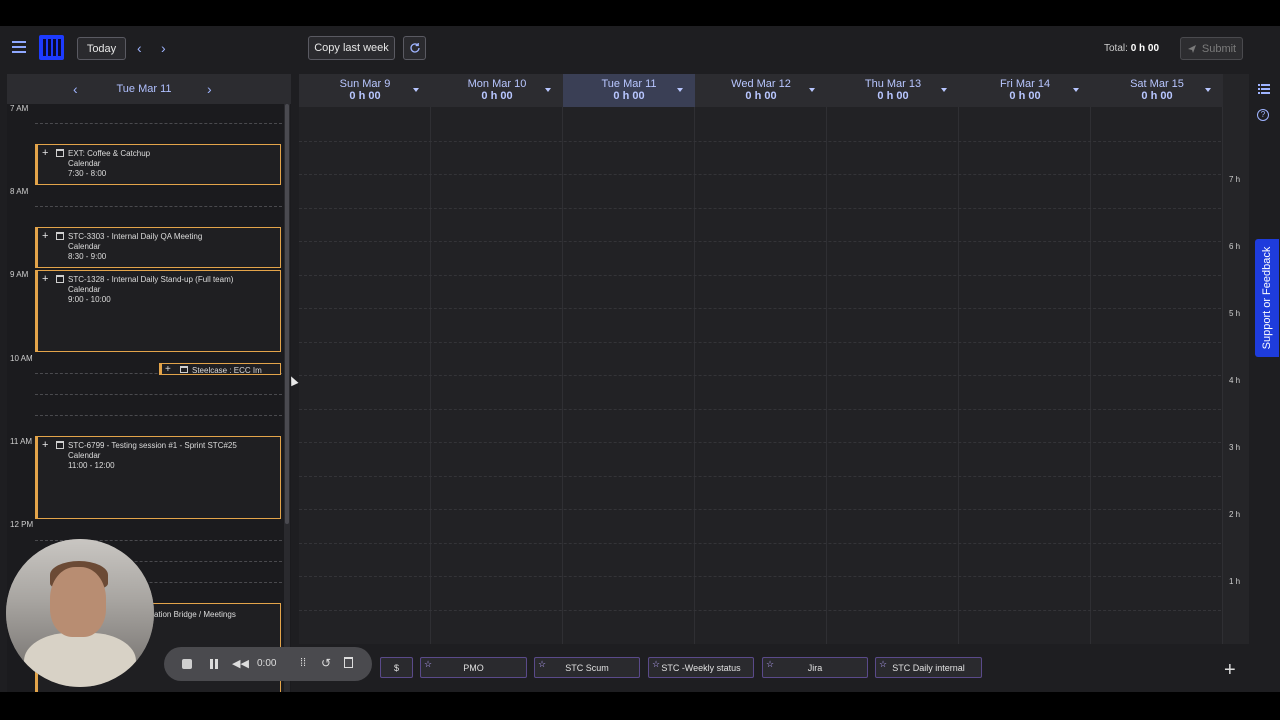 This screenshot has width=1280, height=720. I want to click on time-label: 10 AM, so click(21, 358).